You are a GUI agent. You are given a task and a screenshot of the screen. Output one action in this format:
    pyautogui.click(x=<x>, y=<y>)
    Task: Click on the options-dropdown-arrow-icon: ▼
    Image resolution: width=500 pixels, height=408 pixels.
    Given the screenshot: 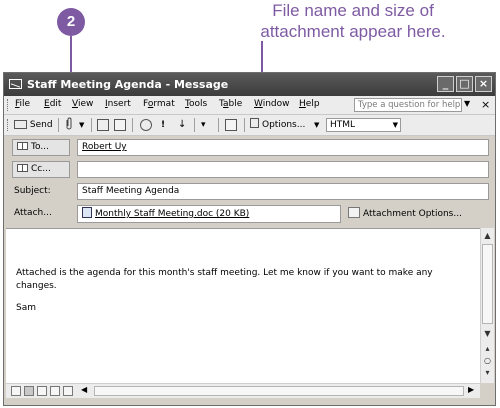 What is the action you would take?
    pyautogui.click(x=316, y=125)
    